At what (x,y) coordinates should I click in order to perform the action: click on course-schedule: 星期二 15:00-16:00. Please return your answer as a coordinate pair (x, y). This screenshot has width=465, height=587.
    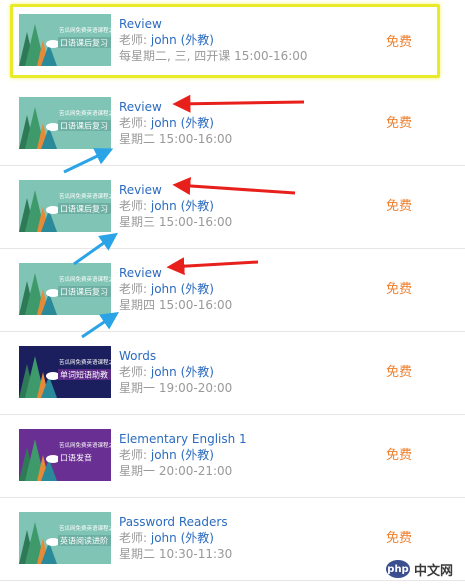
    Looking at the image, I should click on (176, 139).